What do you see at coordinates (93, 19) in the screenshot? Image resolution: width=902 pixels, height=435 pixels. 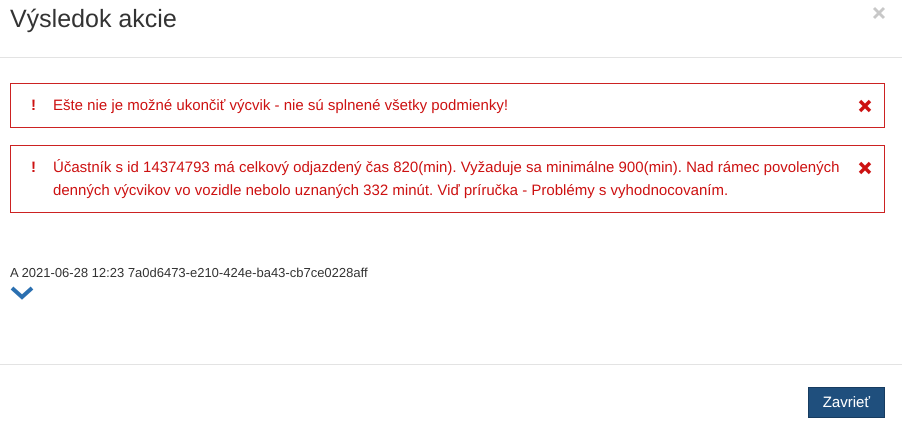 I see `dialog-title: Výsledok akcie` at bounding box center [93, 19].